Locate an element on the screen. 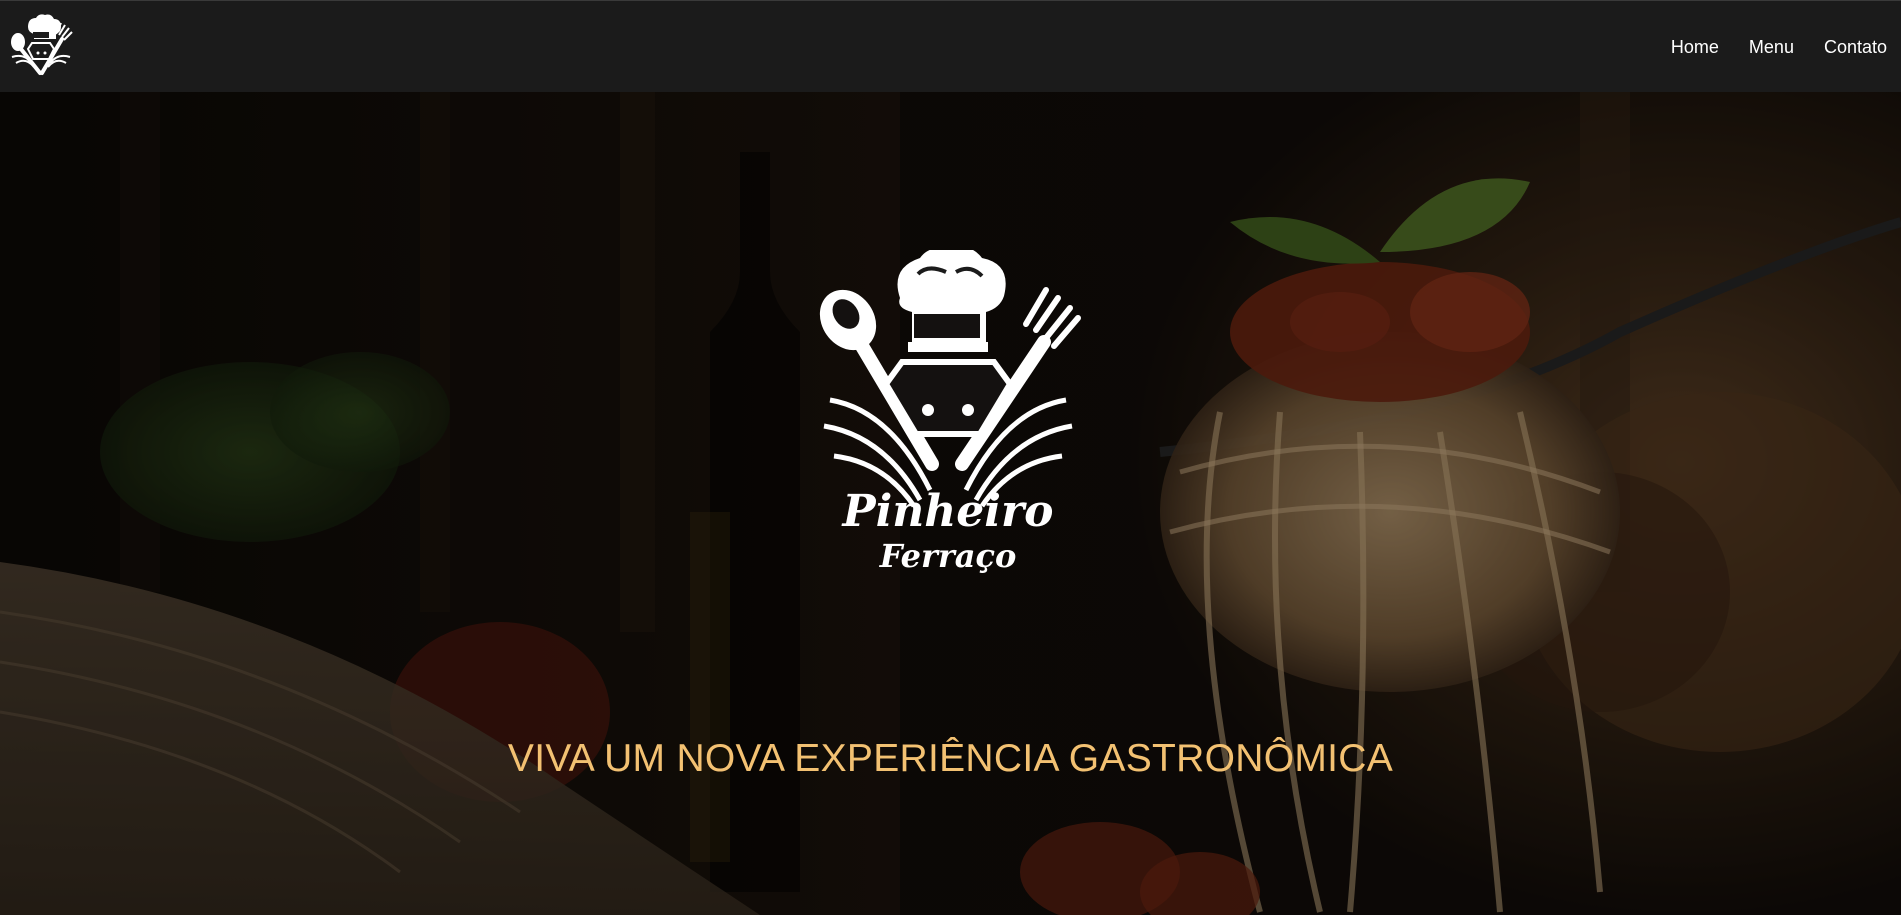 The image size is (1901, 915). main-nav: Home Menu Contato is located at coordinates (1764, 47).